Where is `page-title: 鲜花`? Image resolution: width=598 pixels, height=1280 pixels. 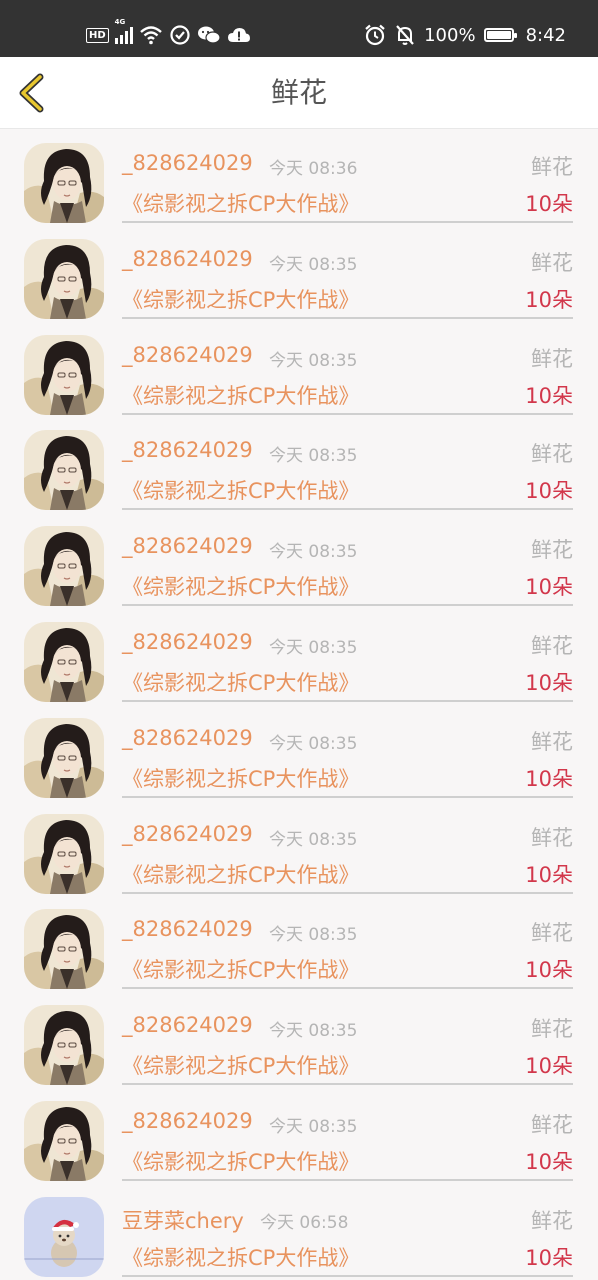 page-title: 鲜花 is located at coordinates (298, 92).